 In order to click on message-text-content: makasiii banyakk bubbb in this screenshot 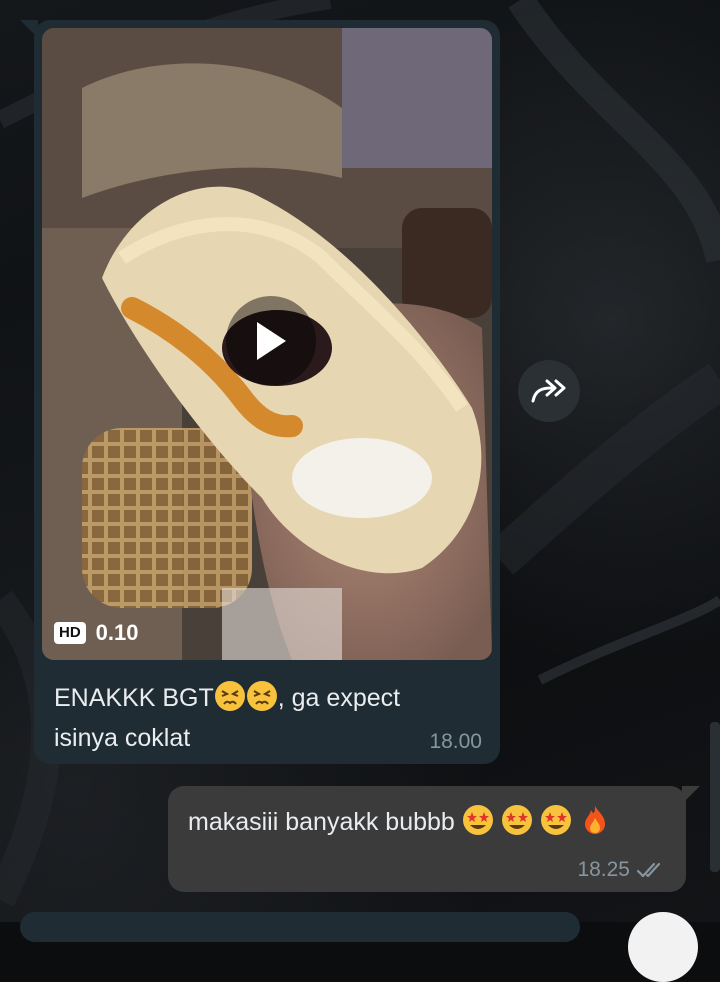, I will do `click(321, 822)`.